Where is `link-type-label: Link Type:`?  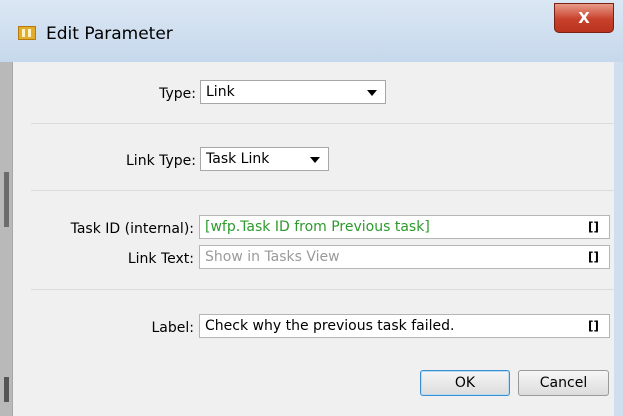
link-type-label: Link Type: is located at coordinates (161, 161).